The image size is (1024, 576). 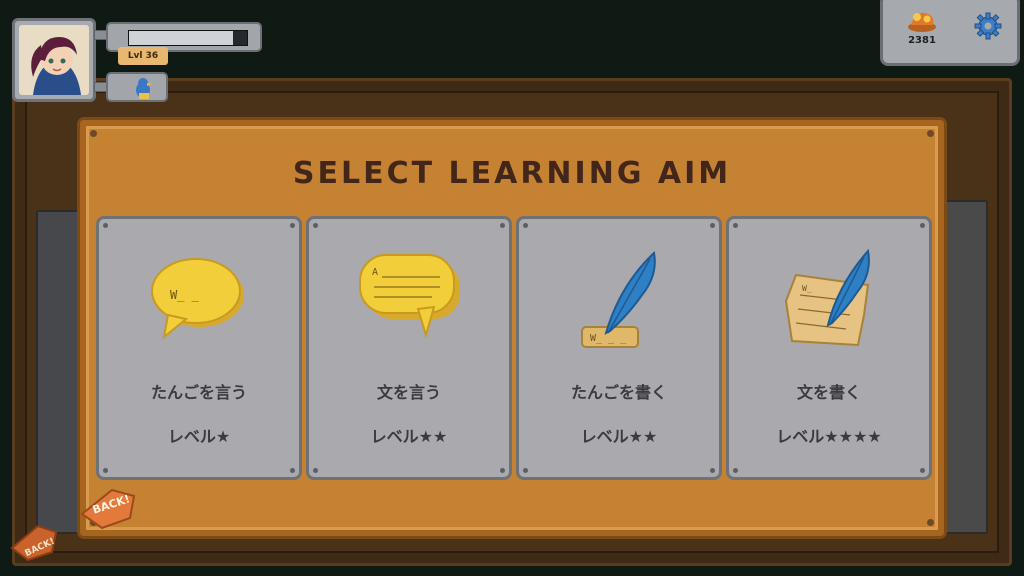 I want to click on speech-bubble-sentence-icon: A, so click(x=409, y=296).